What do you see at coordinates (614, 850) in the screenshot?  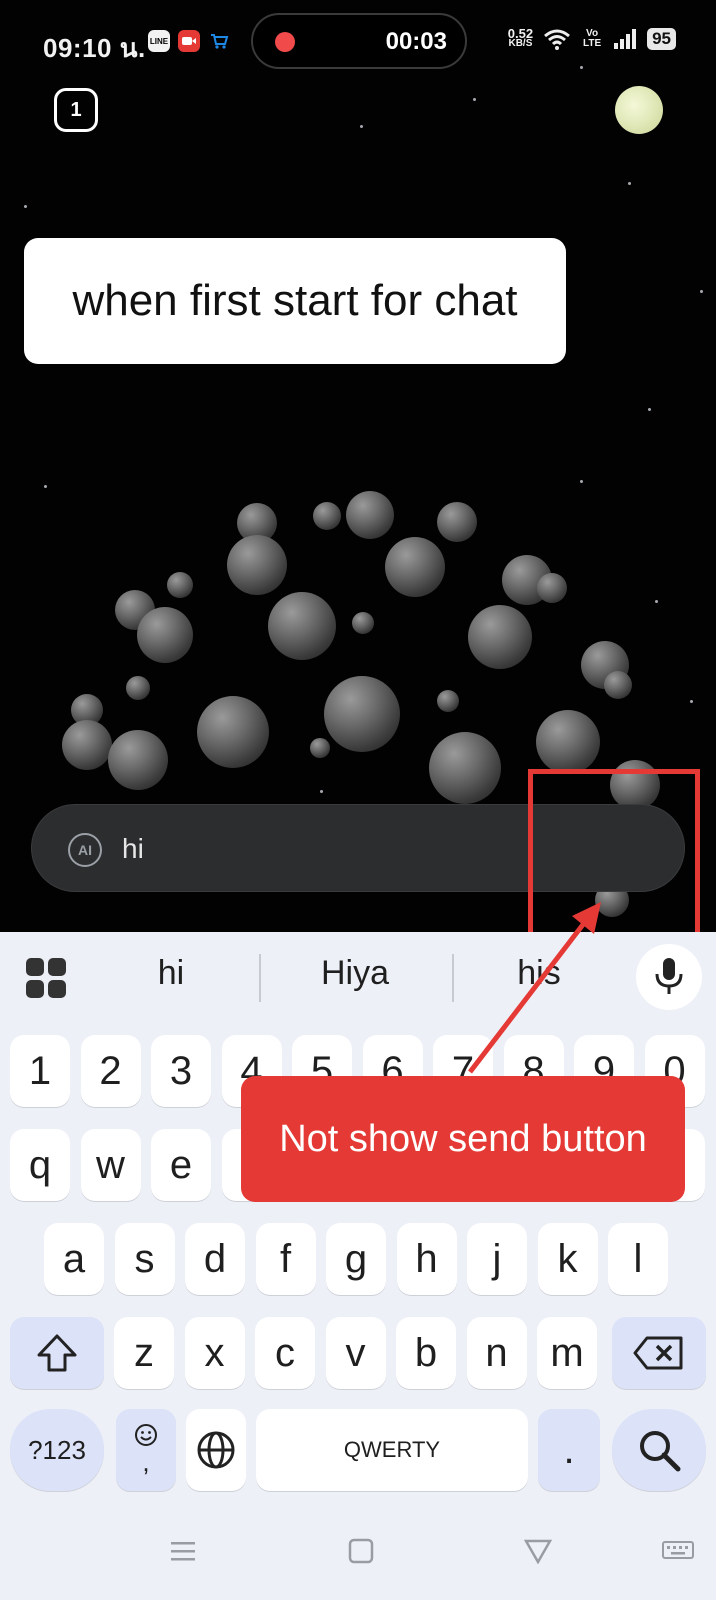 I see `highlight-box` at bounding box center [614, 850].